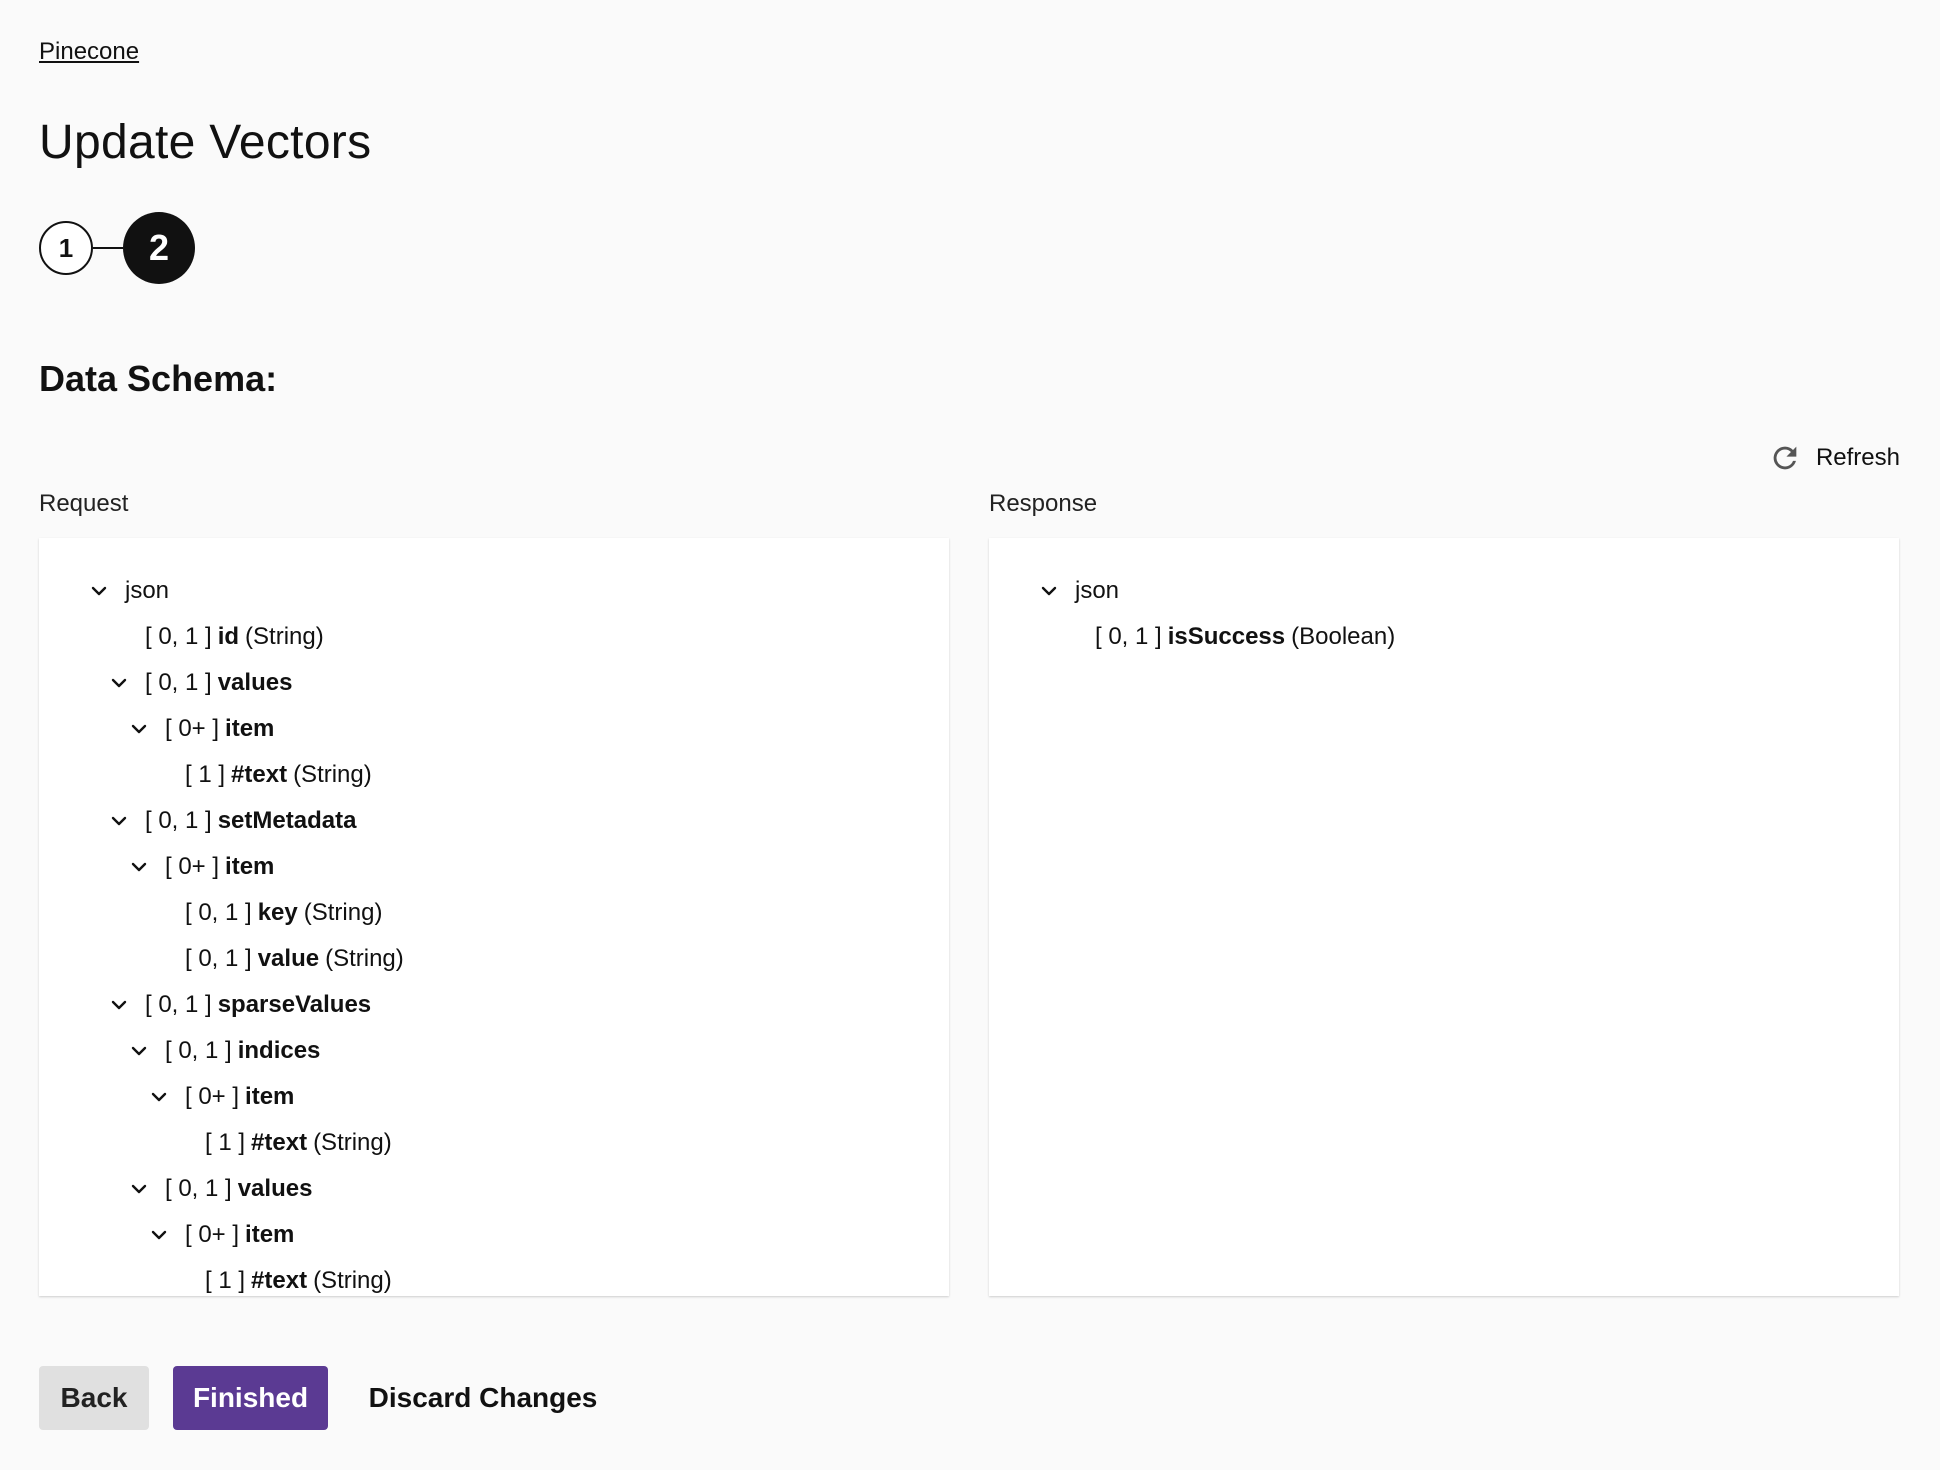  I want to click on step-2-active: 2, so click(159, 248).